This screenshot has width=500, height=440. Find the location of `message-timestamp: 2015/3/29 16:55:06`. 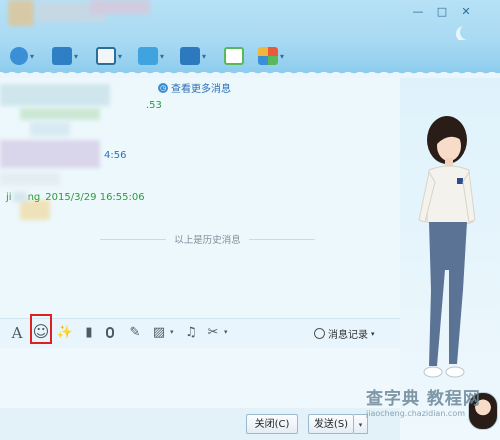

message-timestamp: 2015/3/29 16:55:06 is located at coordinates (95, 197).